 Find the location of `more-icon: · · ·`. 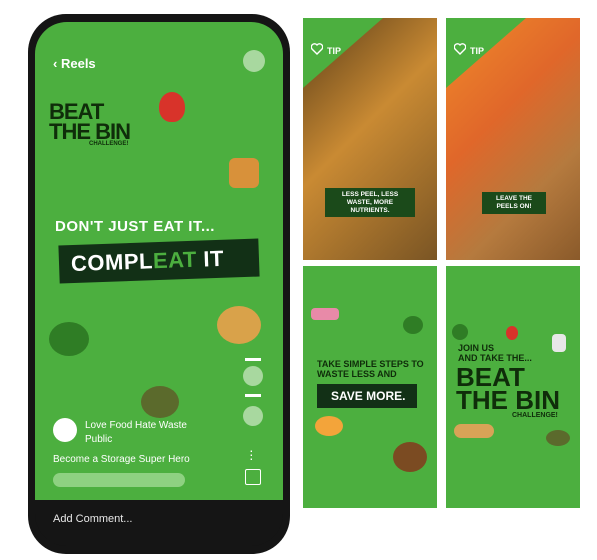

more-icon: · · · is located at coordinates (251, 454).